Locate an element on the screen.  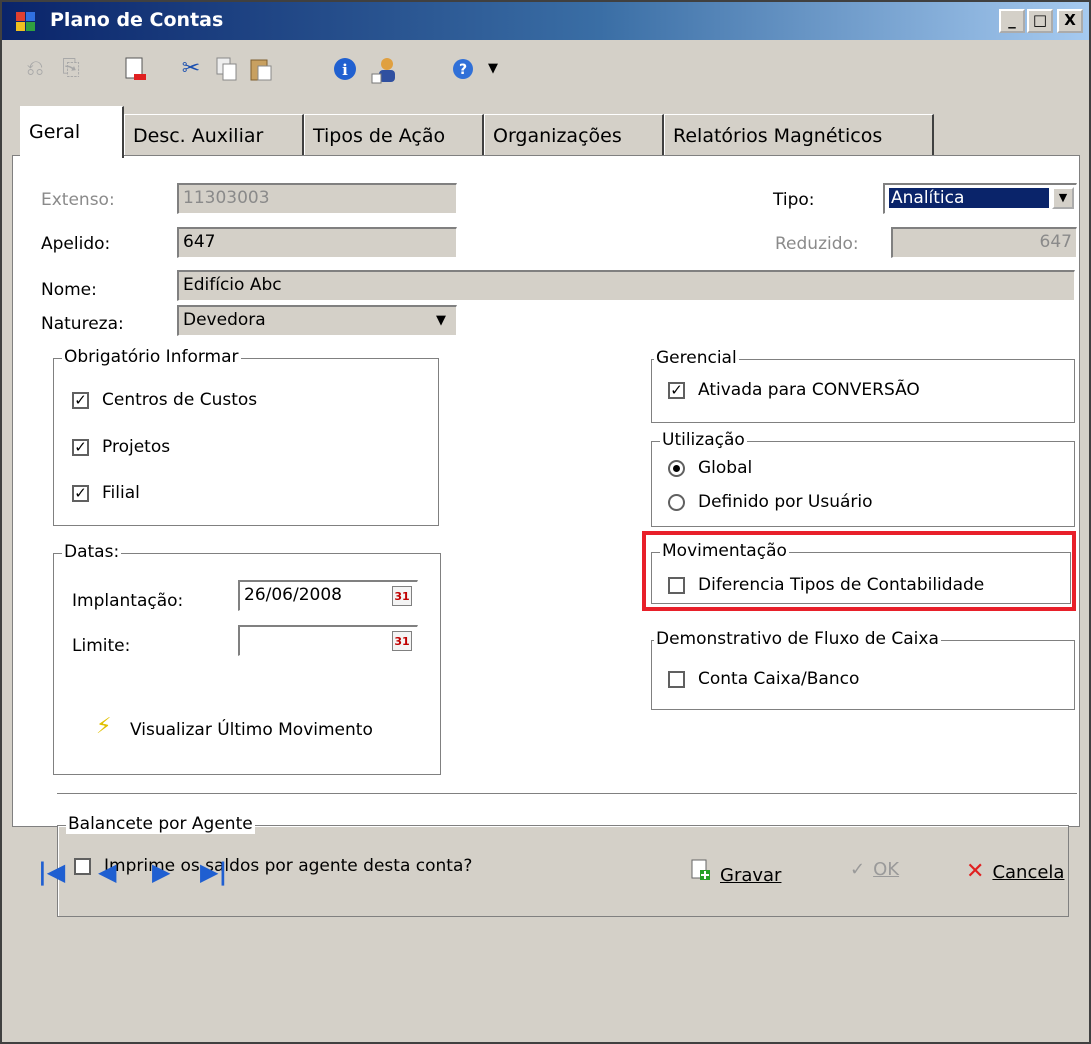
filial-checkbox: ✓ is located at coordinates (80, 493).